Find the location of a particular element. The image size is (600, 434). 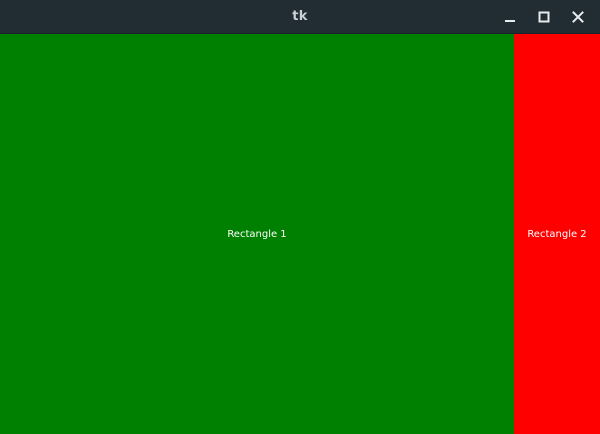

close-icon is located at coordinates (578, 17).